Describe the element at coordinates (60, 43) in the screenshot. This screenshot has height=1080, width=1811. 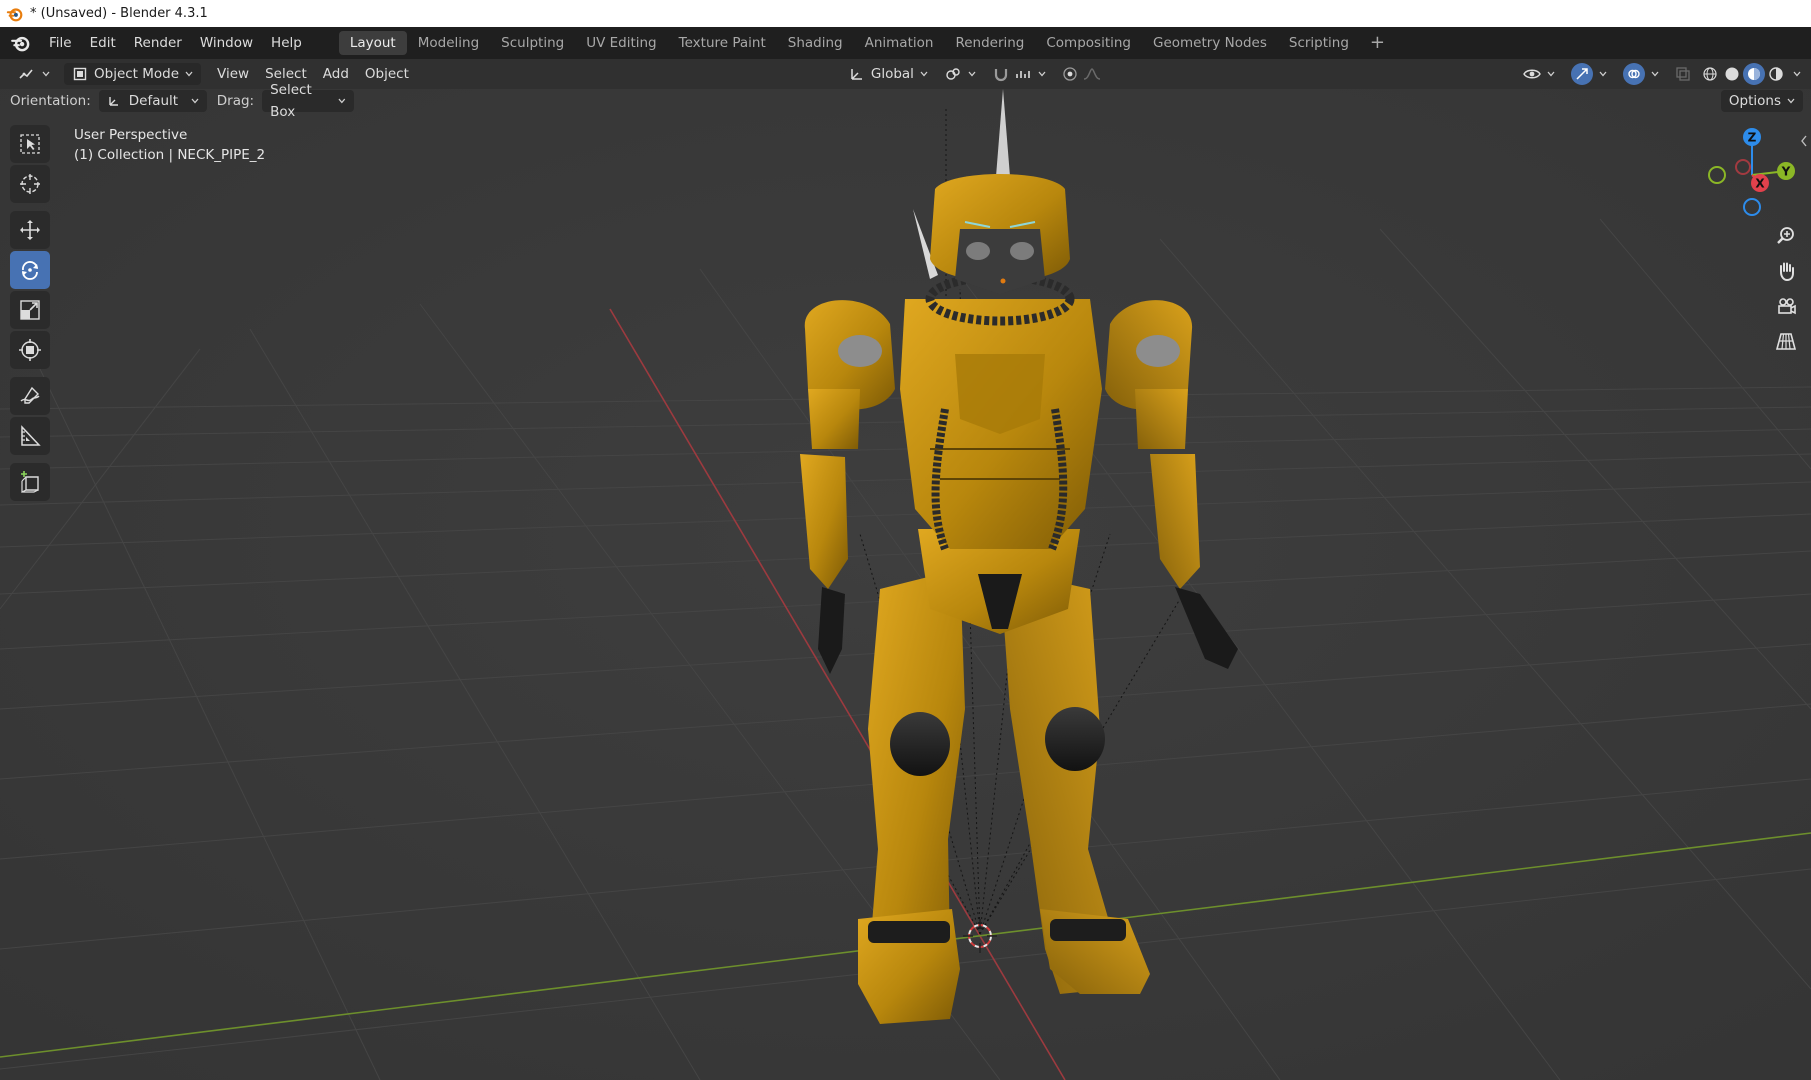
I see `menu-file: File` at that location.